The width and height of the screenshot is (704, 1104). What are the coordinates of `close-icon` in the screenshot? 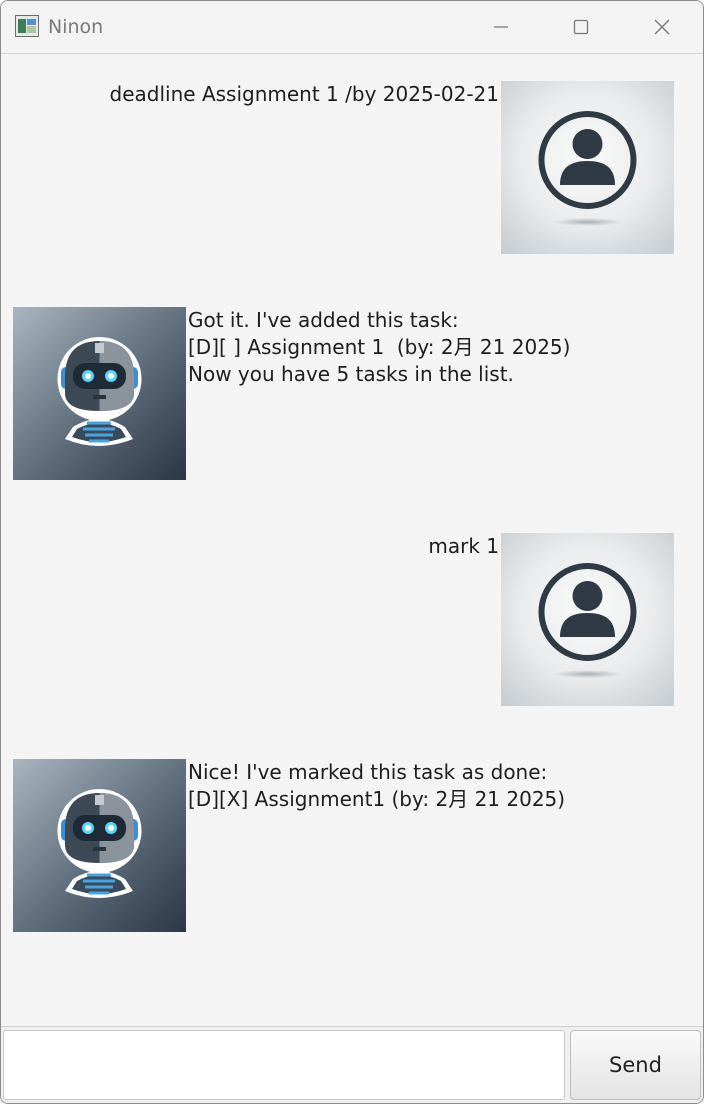 It's located at (662, 27).